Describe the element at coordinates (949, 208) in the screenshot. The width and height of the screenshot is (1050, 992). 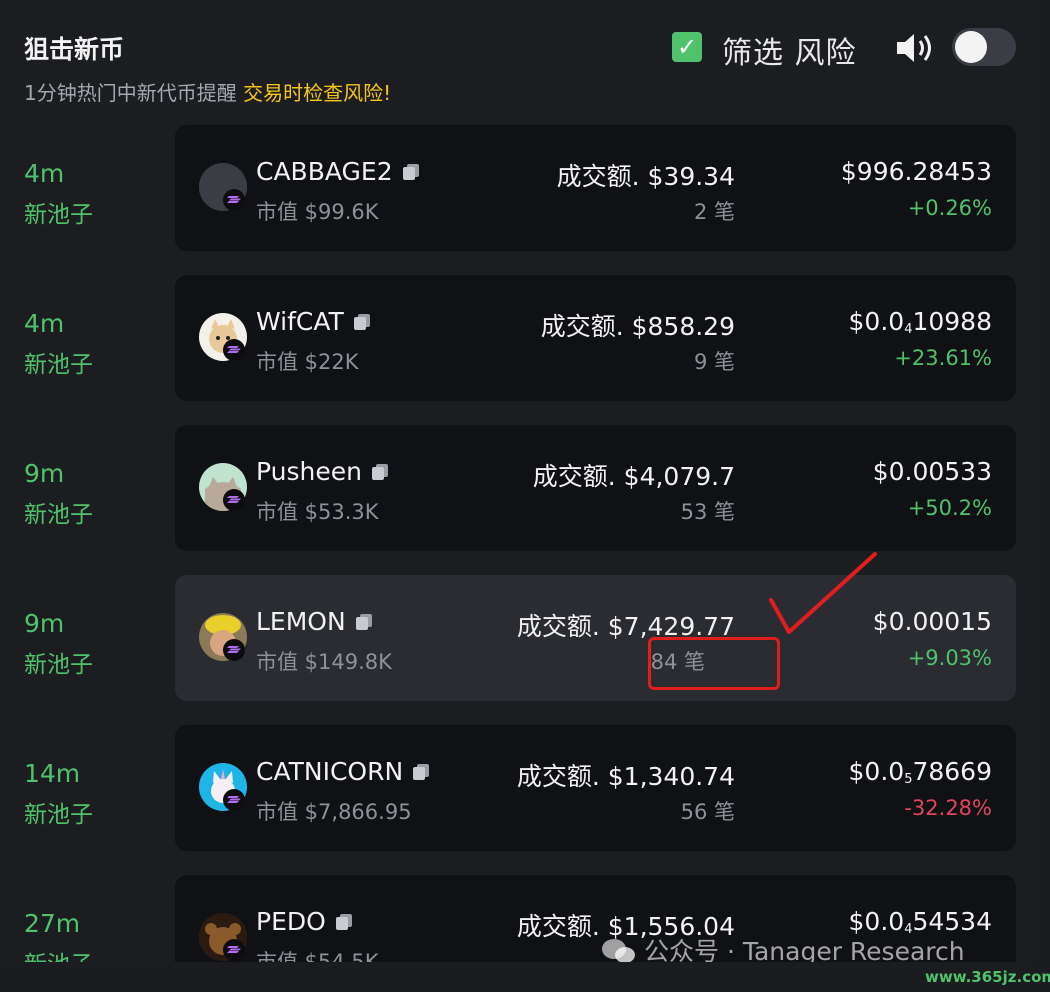
I see `price-change: +0.26%` at that location.